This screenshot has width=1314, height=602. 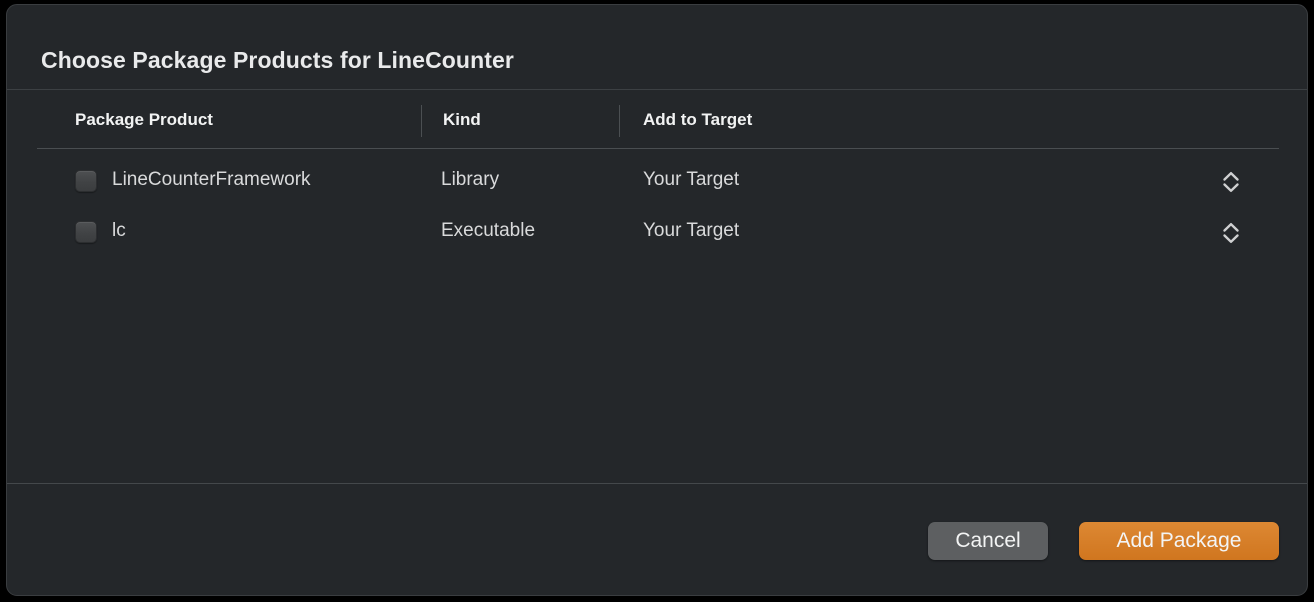 What do you see at coordinates (658, 148) in the screenshot?
I see `header-rule` at bounding box center [658, 148].